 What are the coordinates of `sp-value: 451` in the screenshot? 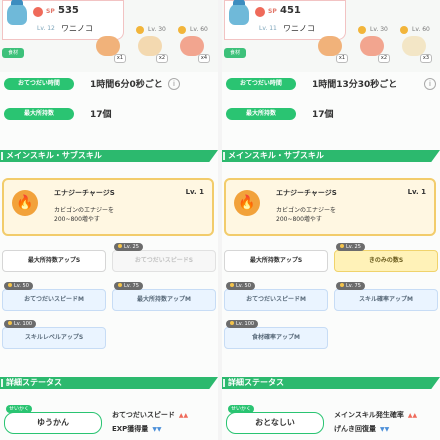 It's located at (290, 10).